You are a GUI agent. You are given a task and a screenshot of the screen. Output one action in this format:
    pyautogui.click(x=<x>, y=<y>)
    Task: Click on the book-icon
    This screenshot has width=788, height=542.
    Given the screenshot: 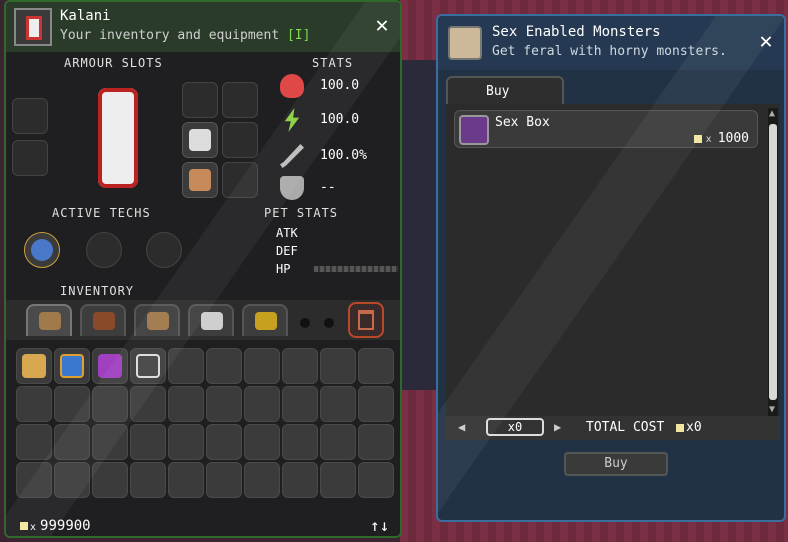 What is the action you would take?
    pyautogui.click(x=104, y=321)
    